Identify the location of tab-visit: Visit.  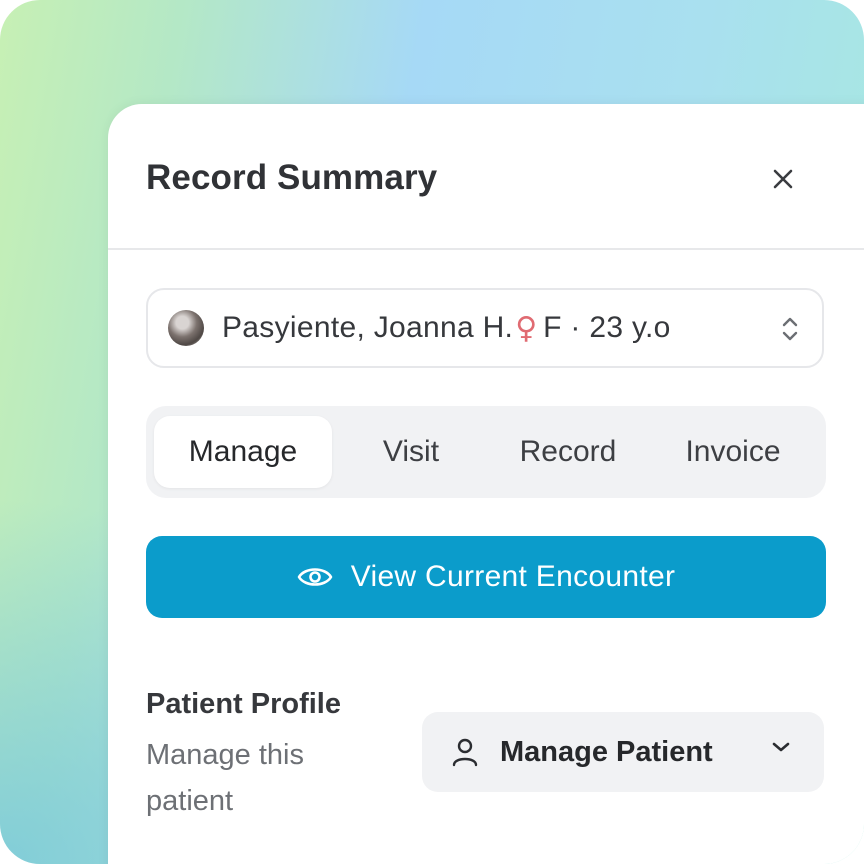
(411, 452).